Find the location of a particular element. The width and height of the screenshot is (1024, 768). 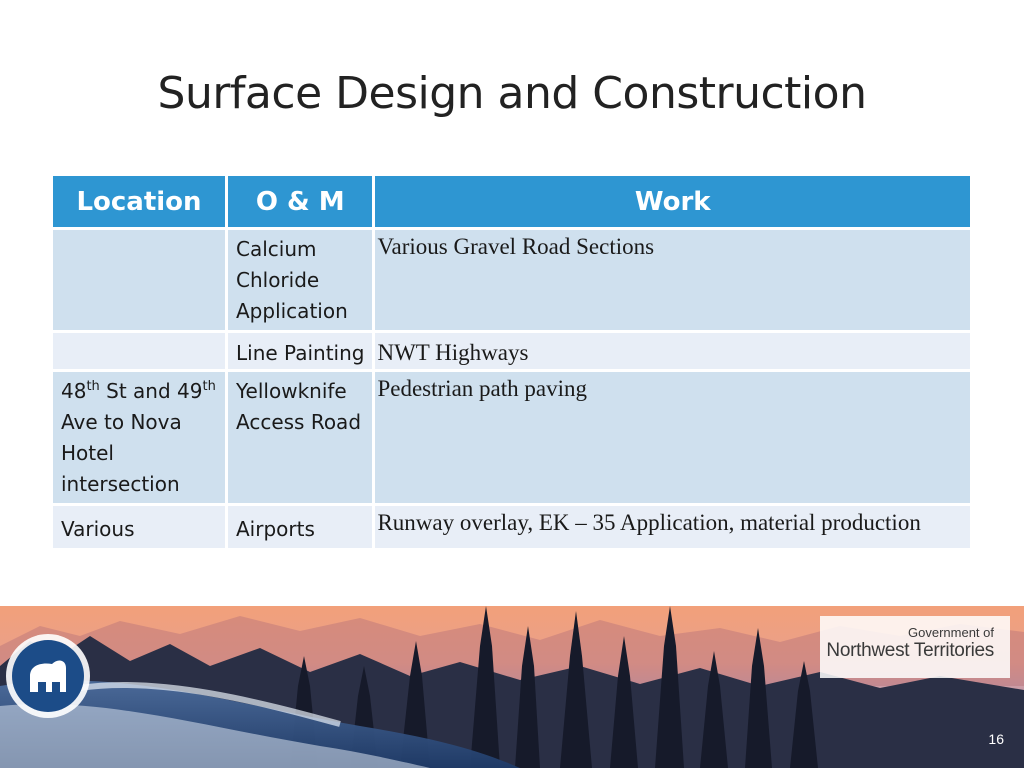

header-om: O & M is located at coordinates (300, 201).